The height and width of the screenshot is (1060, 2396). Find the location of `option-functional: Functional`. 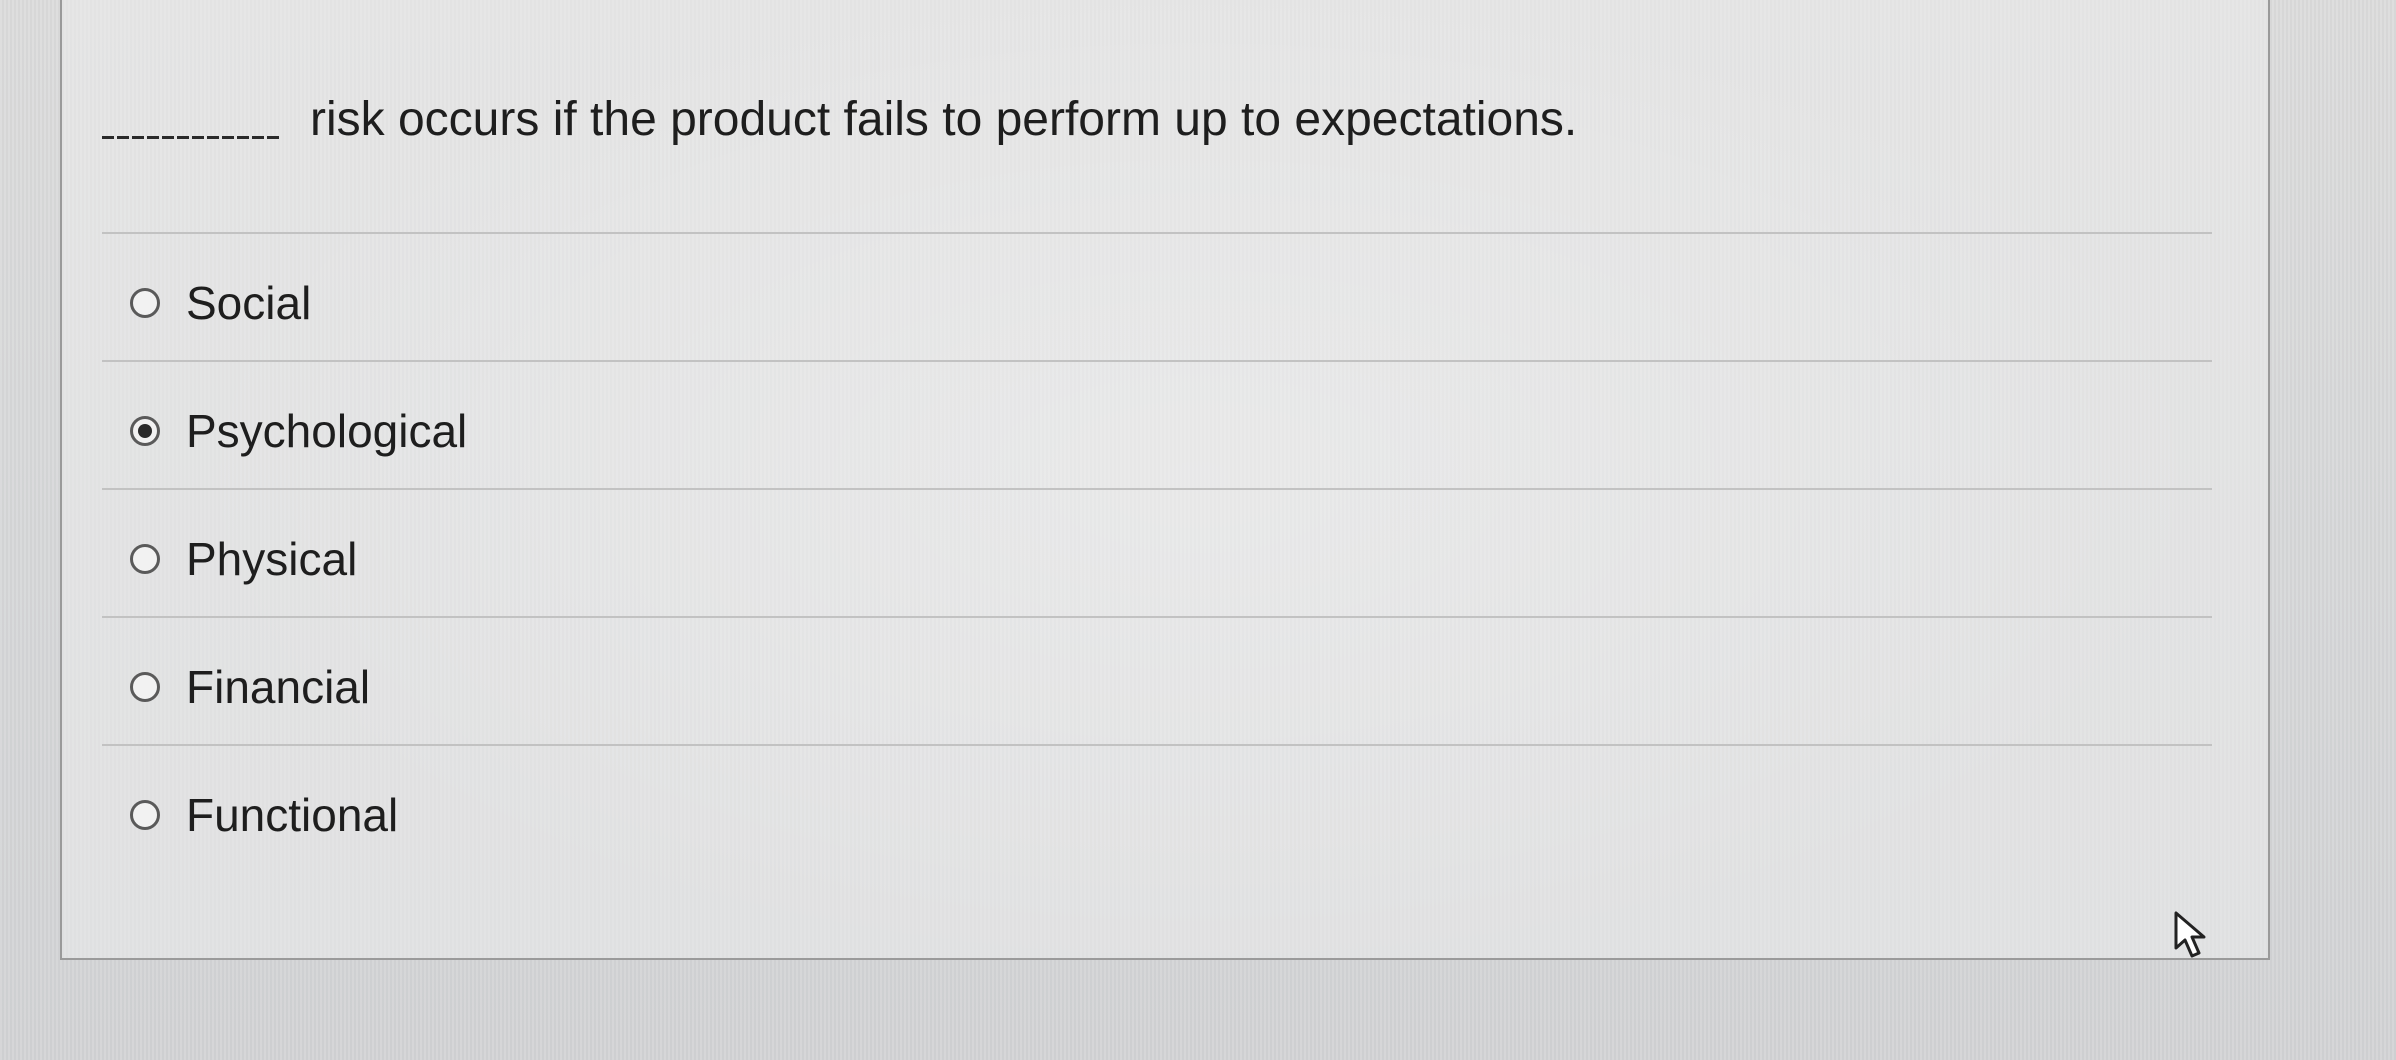

option-functional: Functional is located at coordinates (1157, 808).